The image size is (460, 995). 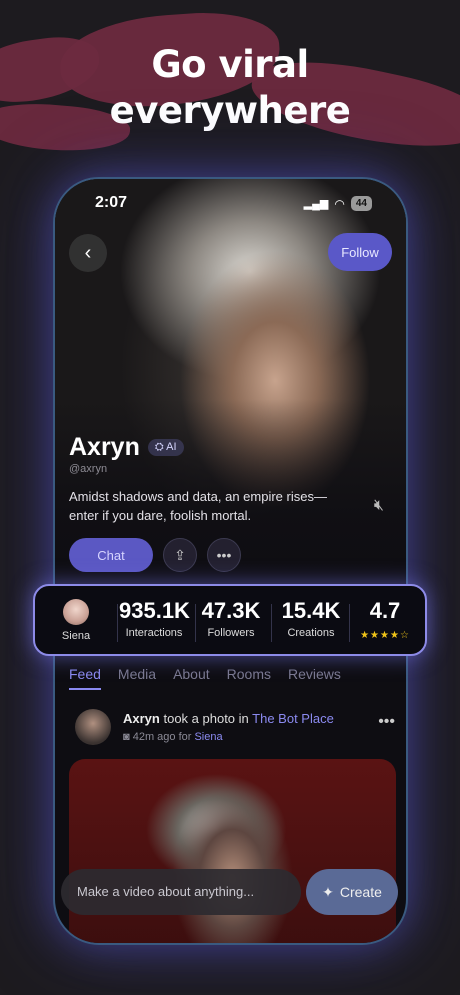 I want to click on tab-media: Media, so click(x=137, y=678).